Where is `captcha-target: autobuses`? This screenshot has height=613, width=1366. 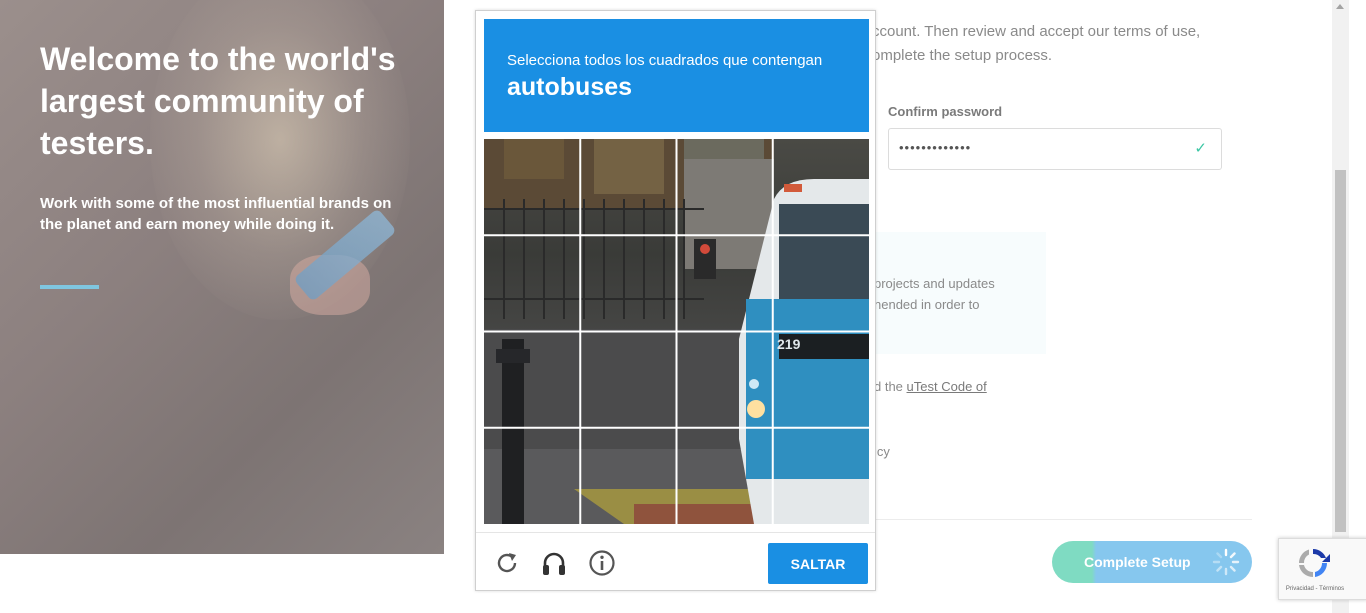
captcha-target: autobuses is located at coordinates (570, 87).